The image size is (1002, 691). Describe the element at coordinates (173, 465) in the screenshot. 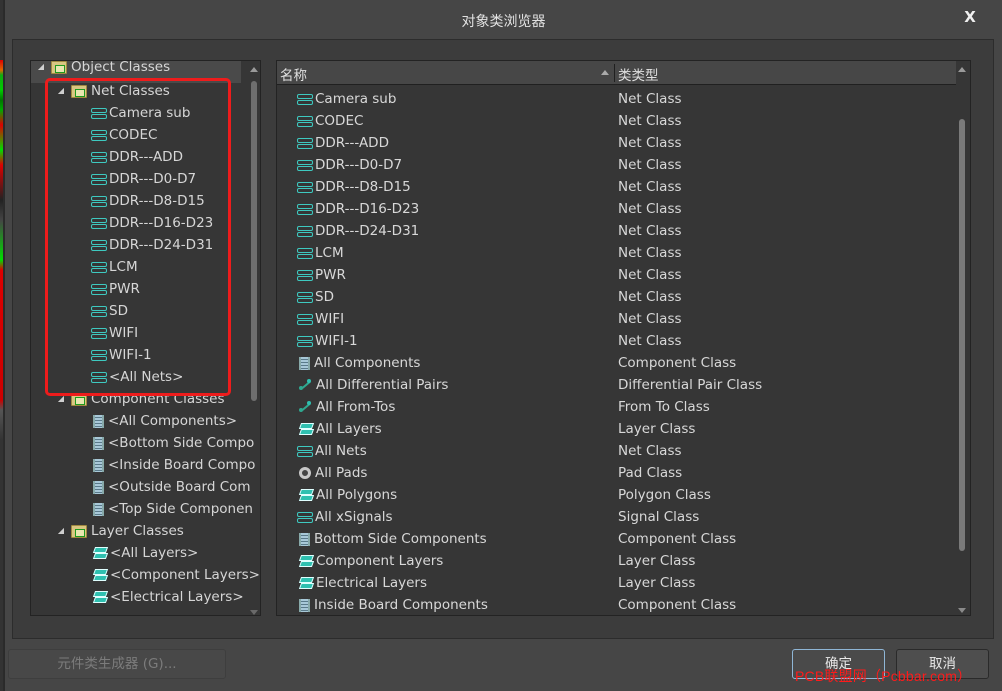

I see `tree-item: <Inside Board Compo` at that location.